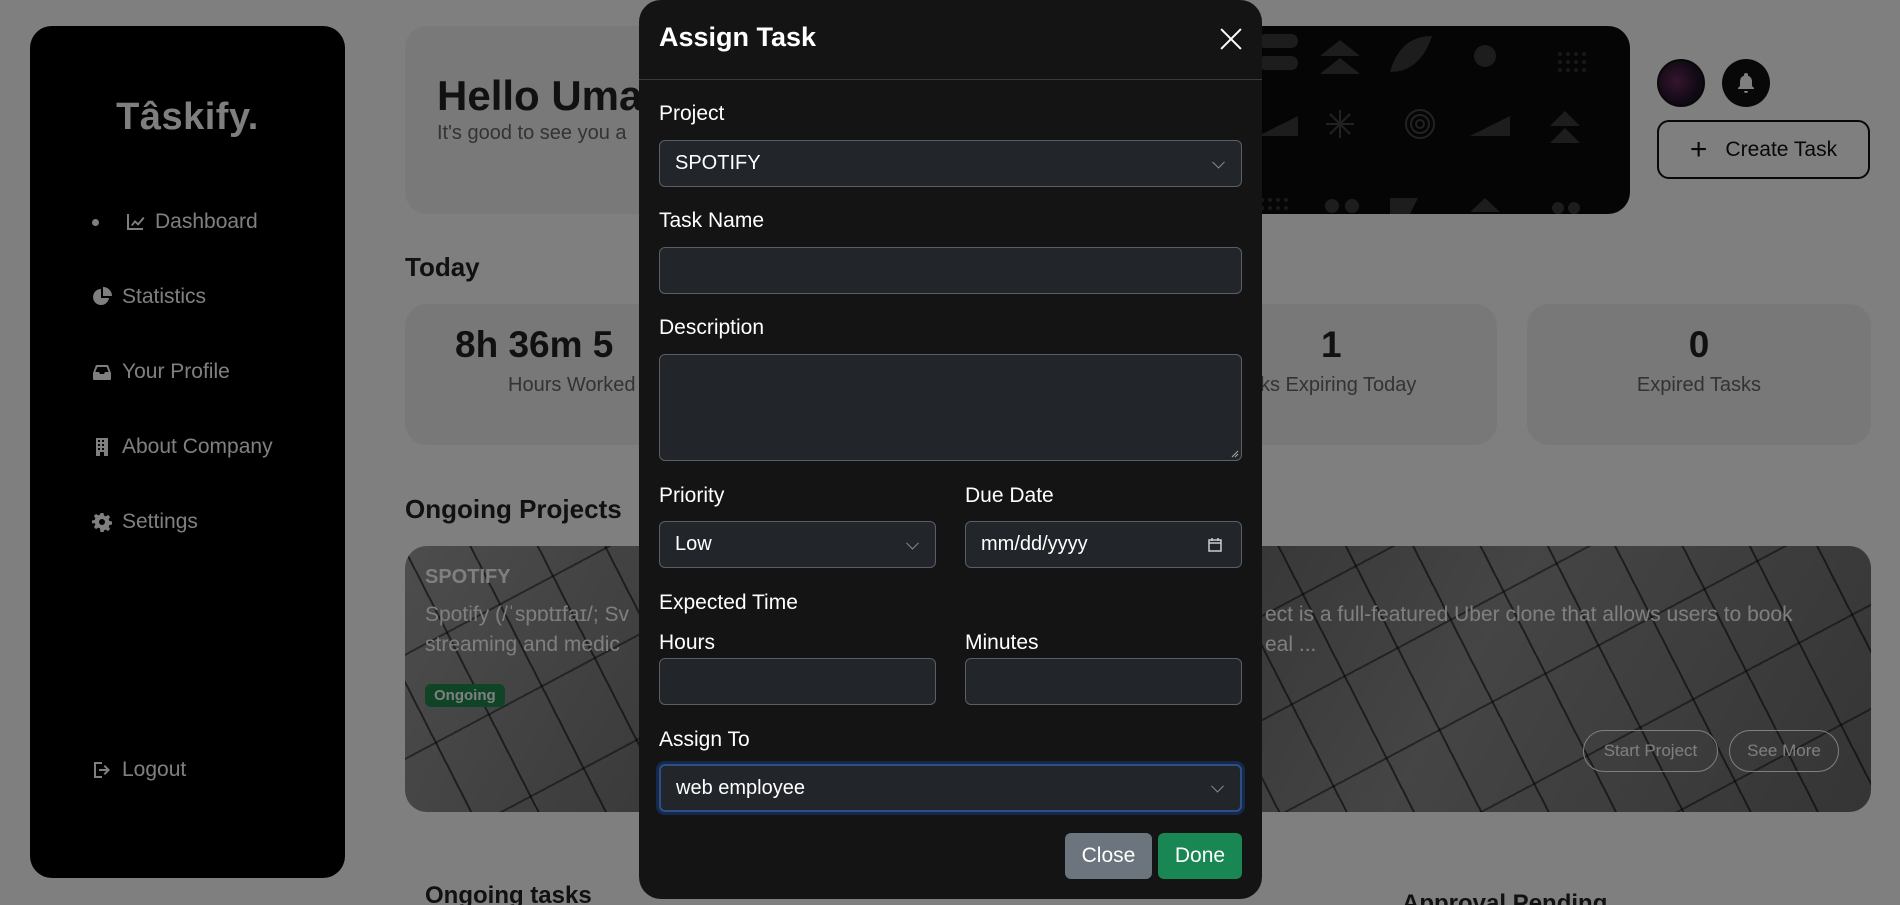  What do you see at coordinates (712, 220) in the screenshot?
I see `task-name-label: Task Name` at bounding box center [712, 220].